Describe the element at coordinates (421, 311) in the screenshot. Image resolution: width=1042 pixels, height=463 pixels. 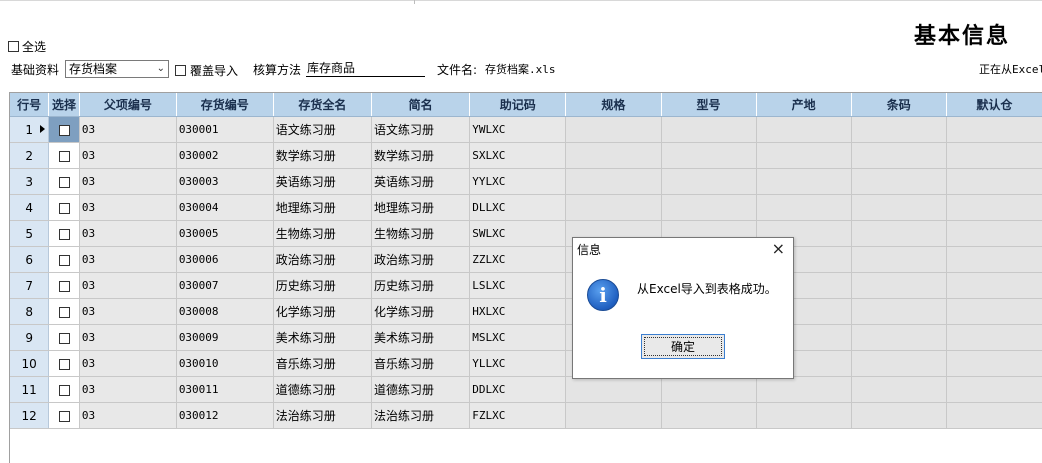
I see `cell-short: 化学练习册` at that location.